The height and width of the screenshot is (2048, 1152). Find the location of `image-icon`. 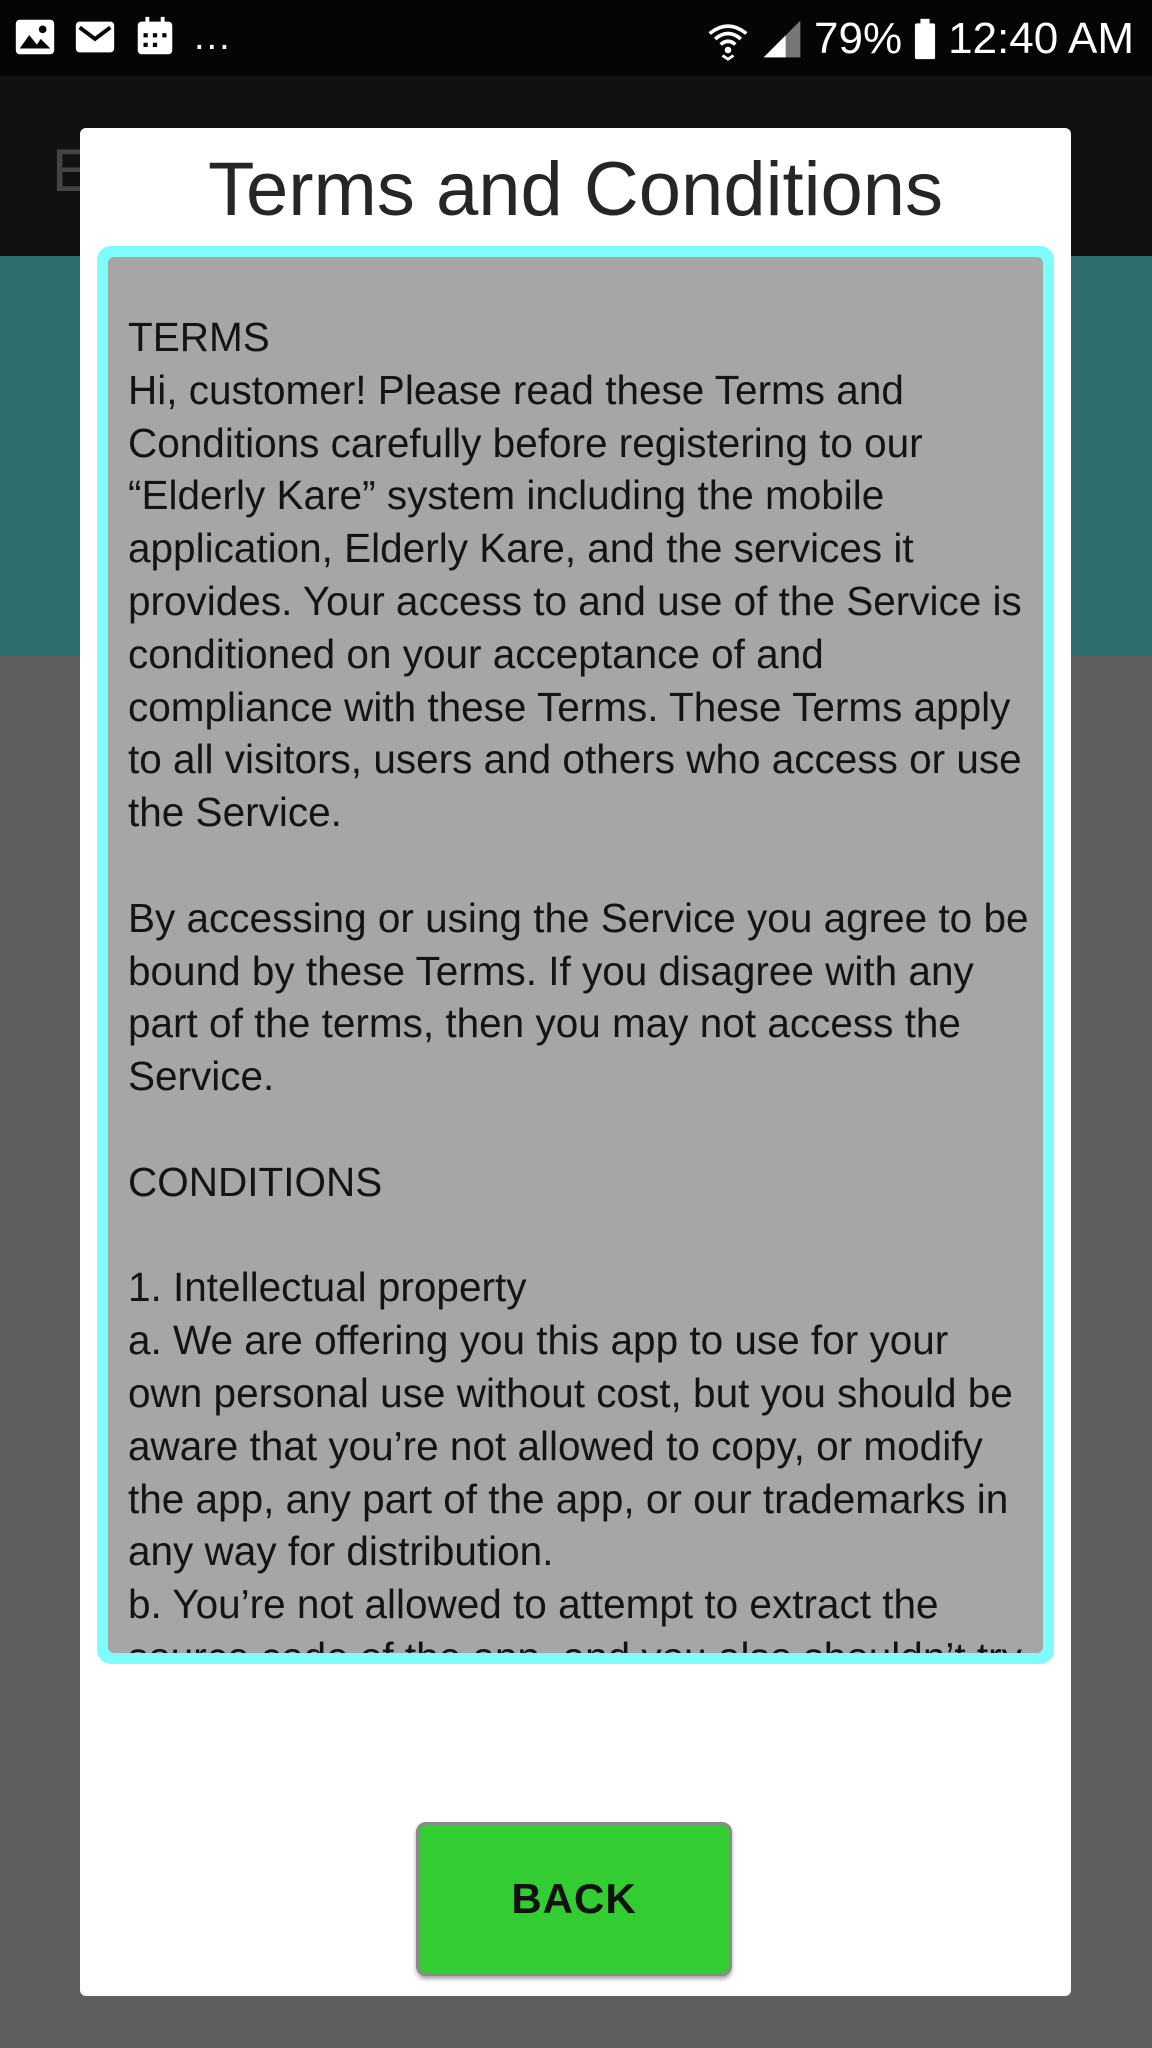

image-icon is located at coordinates (35, 37).